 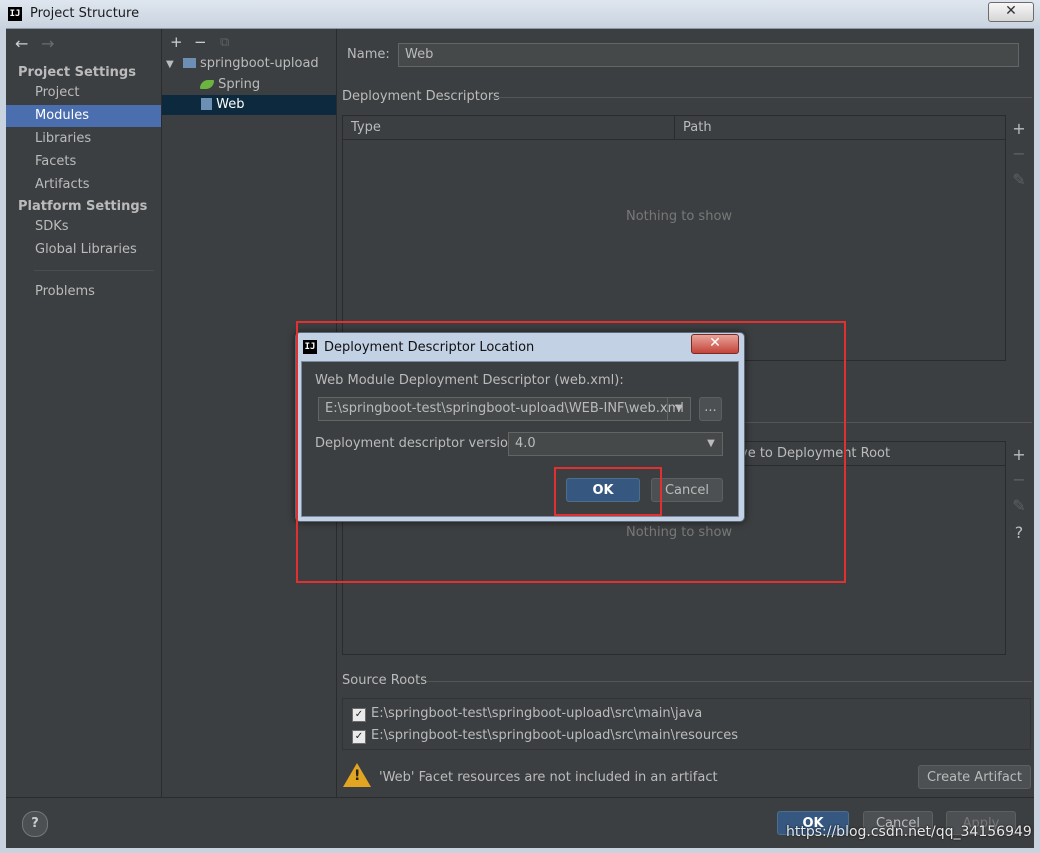 What do you see at coordinates (200, 42) in the screenshot?
I see `remove-icon: −` at bounding box center [200, 42].